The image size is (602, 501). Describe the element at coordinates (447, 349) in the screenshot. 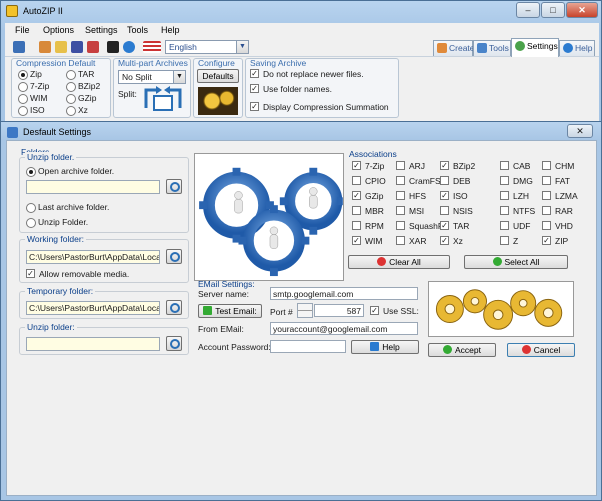

I see `check-circle-icon` at that location.